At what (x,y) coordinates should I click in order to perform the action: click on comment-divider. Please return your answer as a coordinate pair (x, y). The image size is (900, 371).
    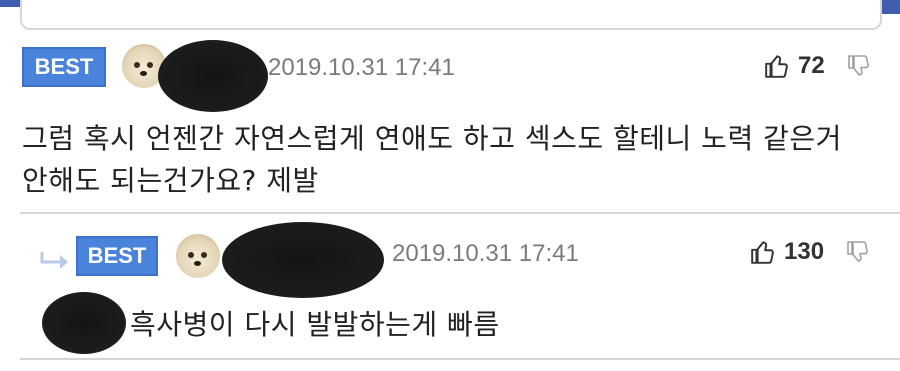
    Looking at the image, I should click on (460, 359).